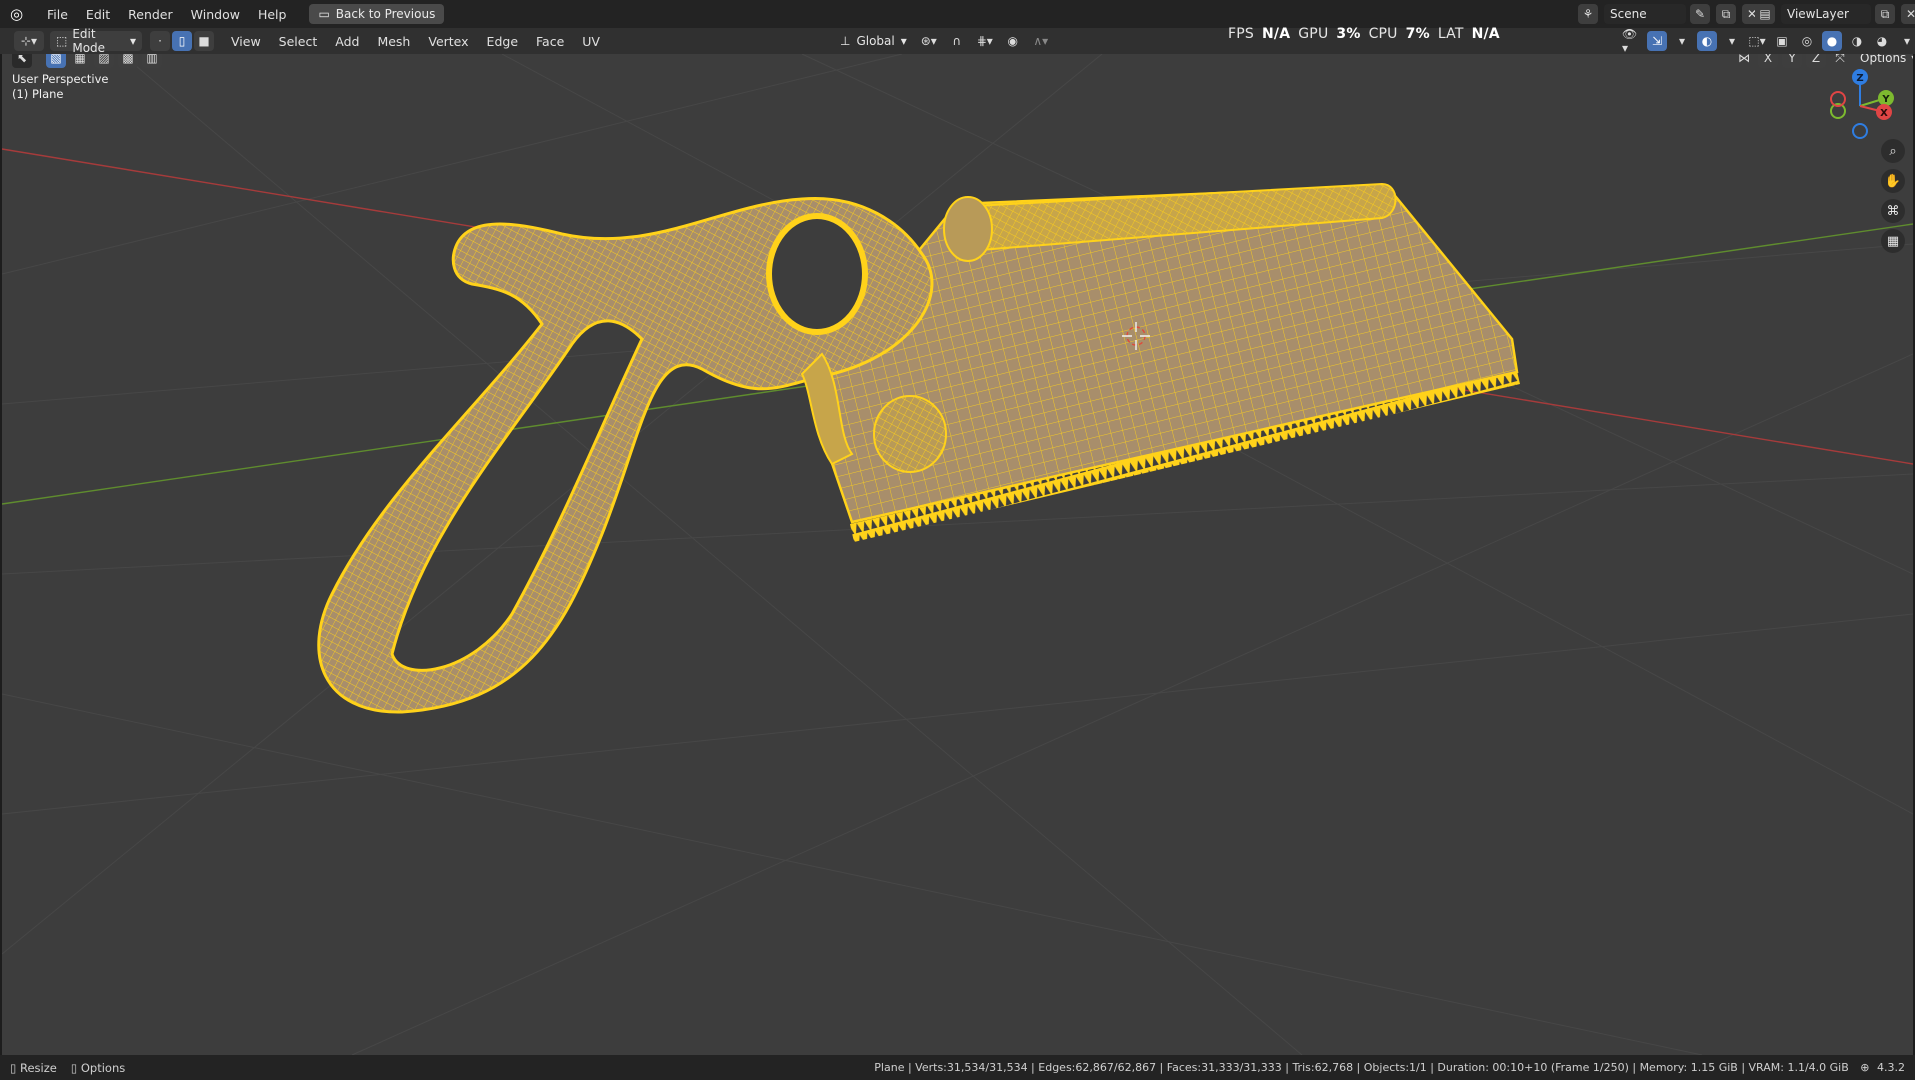  Describe the element at coordinates (1865, 1067) in the screenshot. I see `network-icon: ⊕` at that location.